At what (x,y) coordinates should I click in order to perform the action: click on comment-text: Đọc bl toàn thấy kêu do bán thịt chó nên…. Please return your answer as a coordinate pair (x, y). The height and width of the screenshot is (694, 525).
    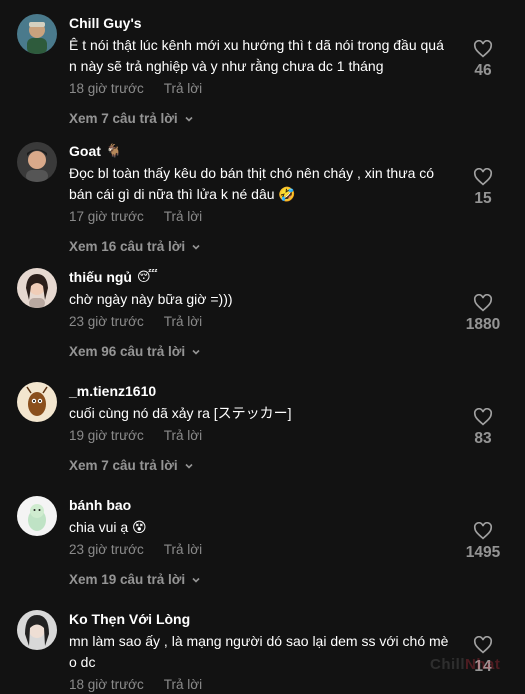
    Looking at the image, I should click on (252, 183).